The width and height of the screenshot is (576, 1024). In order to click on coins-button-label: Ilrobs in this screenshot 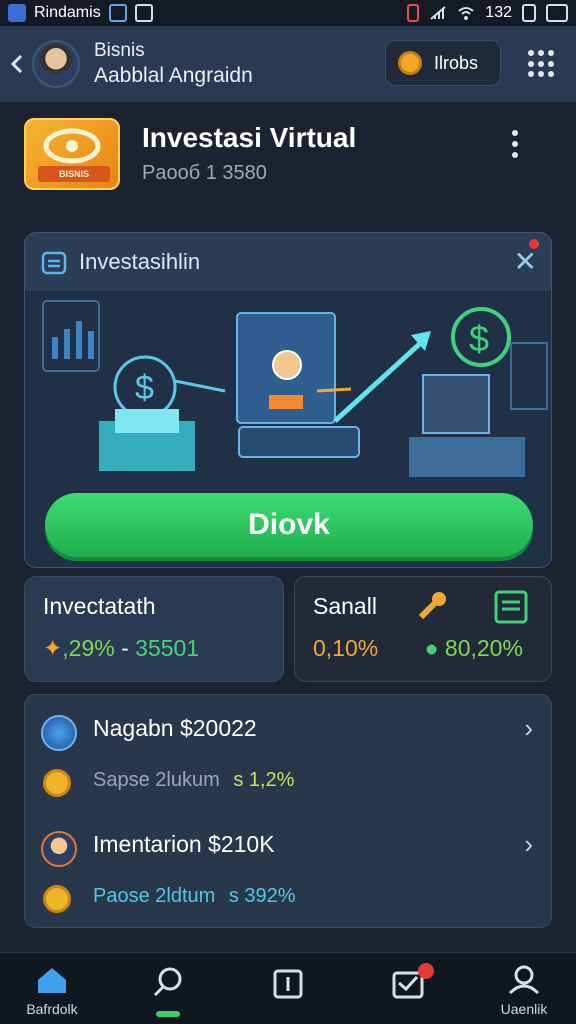, I will do `click(456, 62)`.